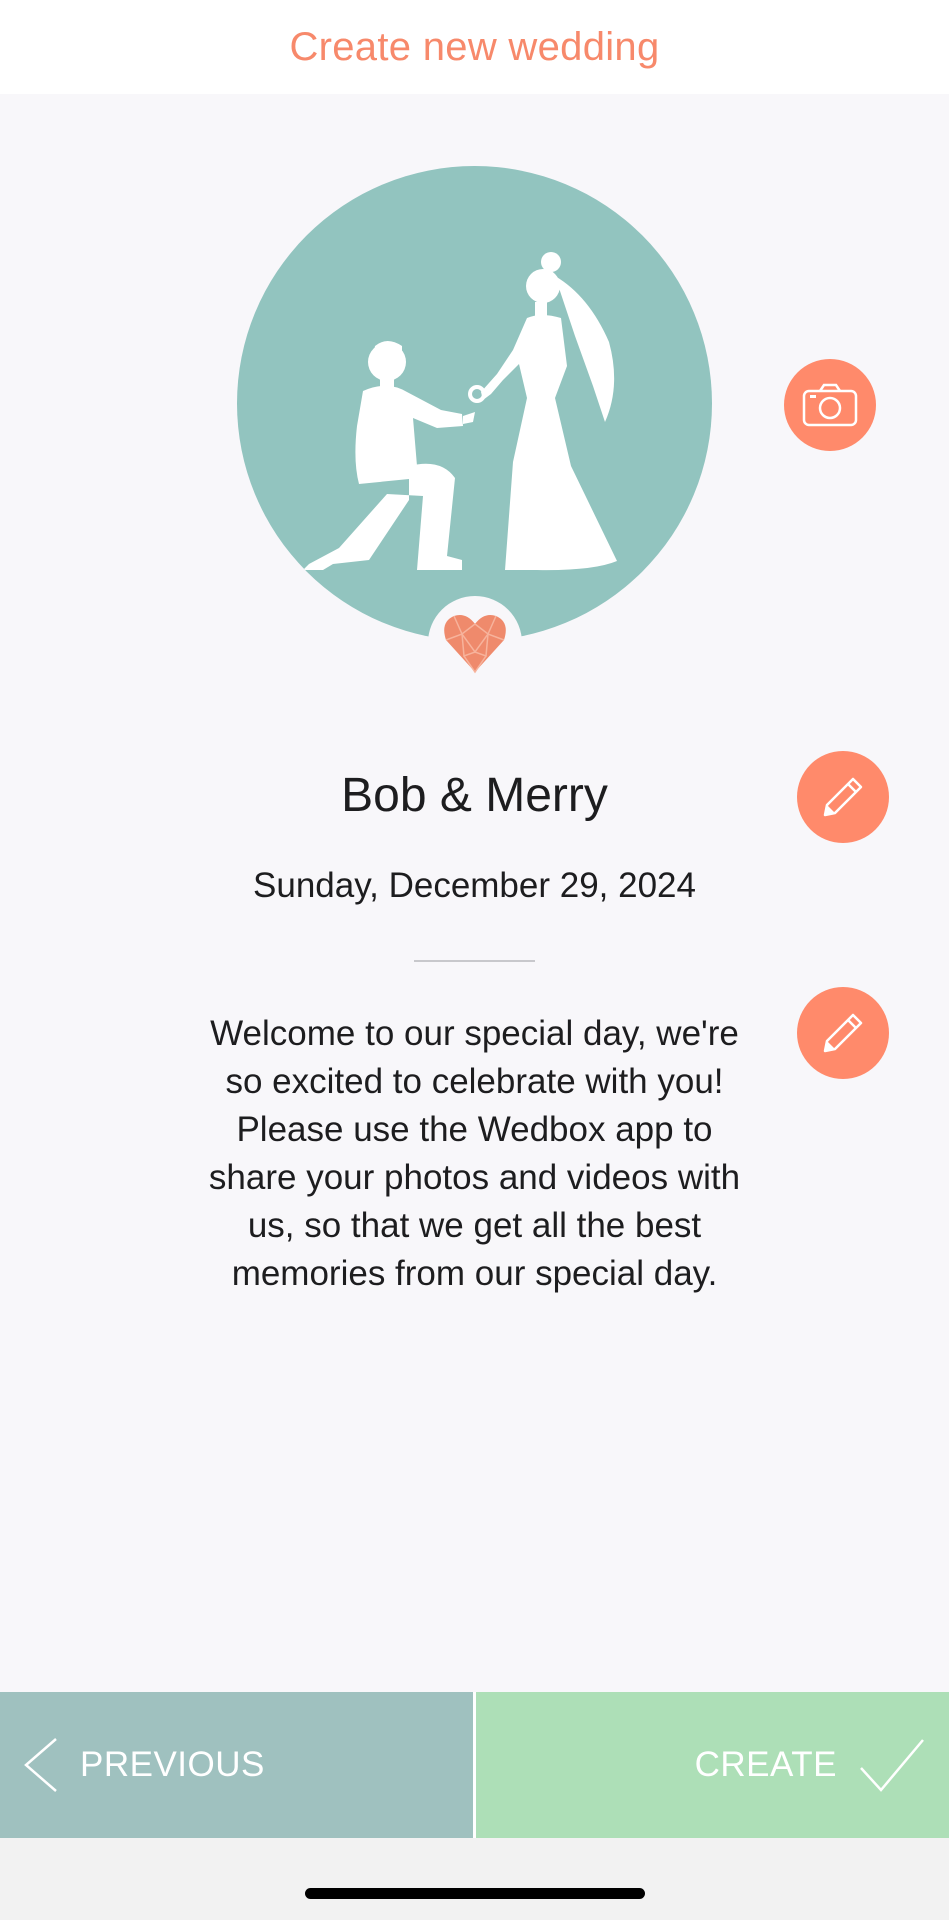 The image size is (949, 1920). I want to click on edit-names-button, so click(843, 797).